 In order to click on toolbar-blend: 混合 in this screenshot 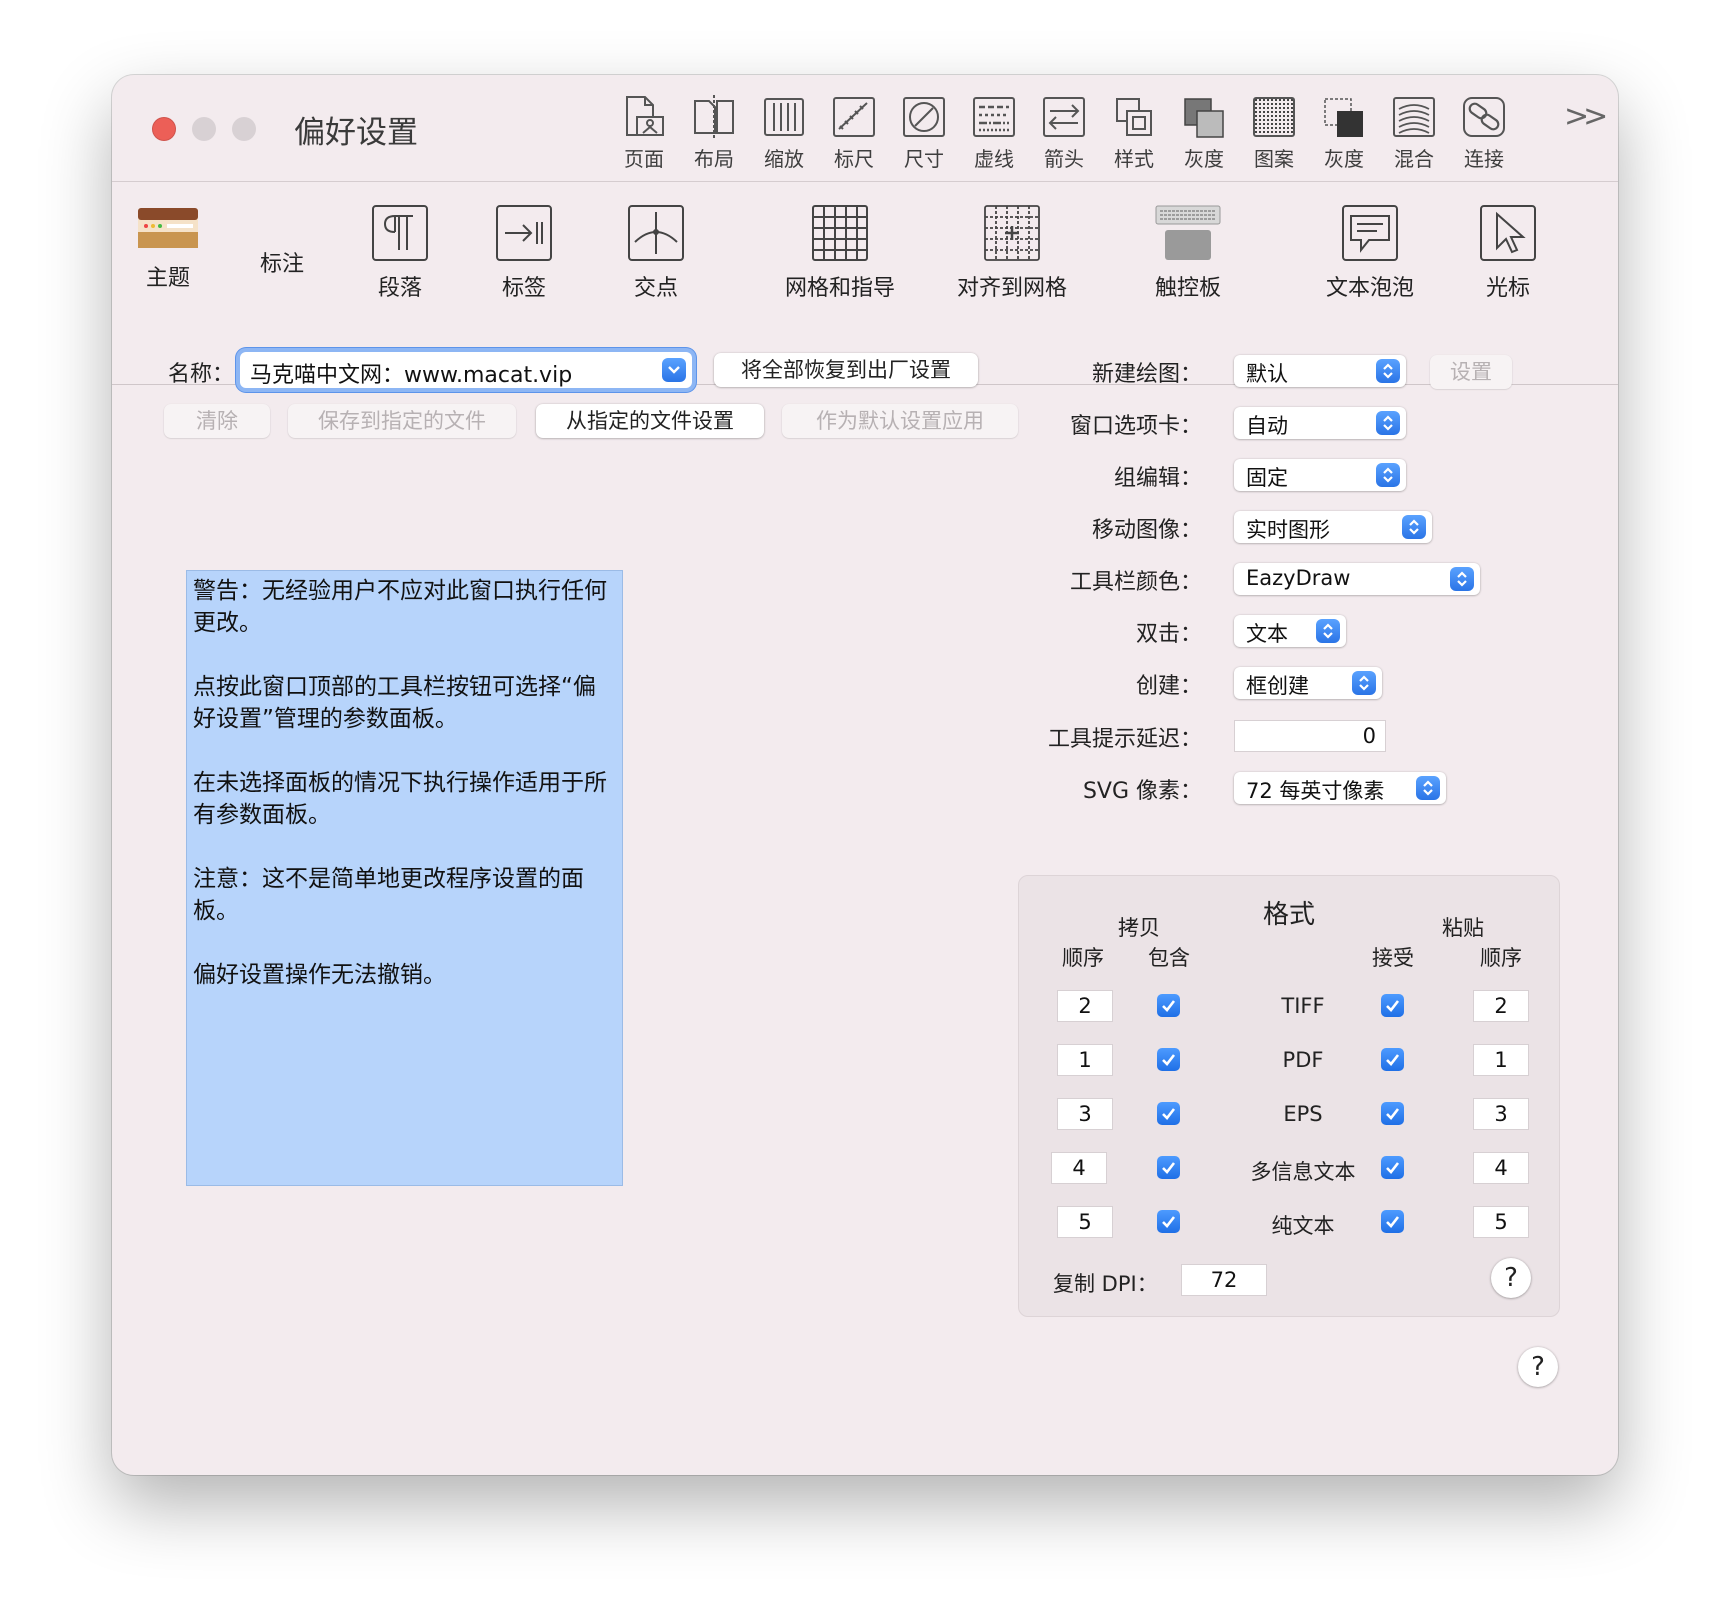, I will do `click(1414, 133)`.